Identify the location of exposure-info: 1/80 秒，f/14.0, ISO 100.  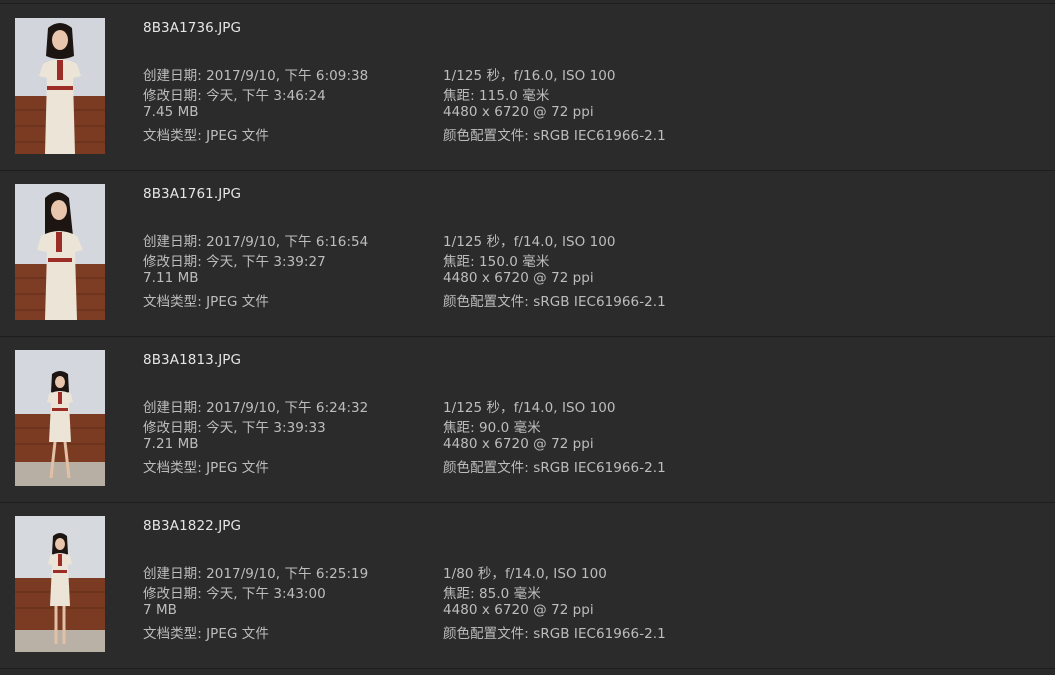
(525, 574).